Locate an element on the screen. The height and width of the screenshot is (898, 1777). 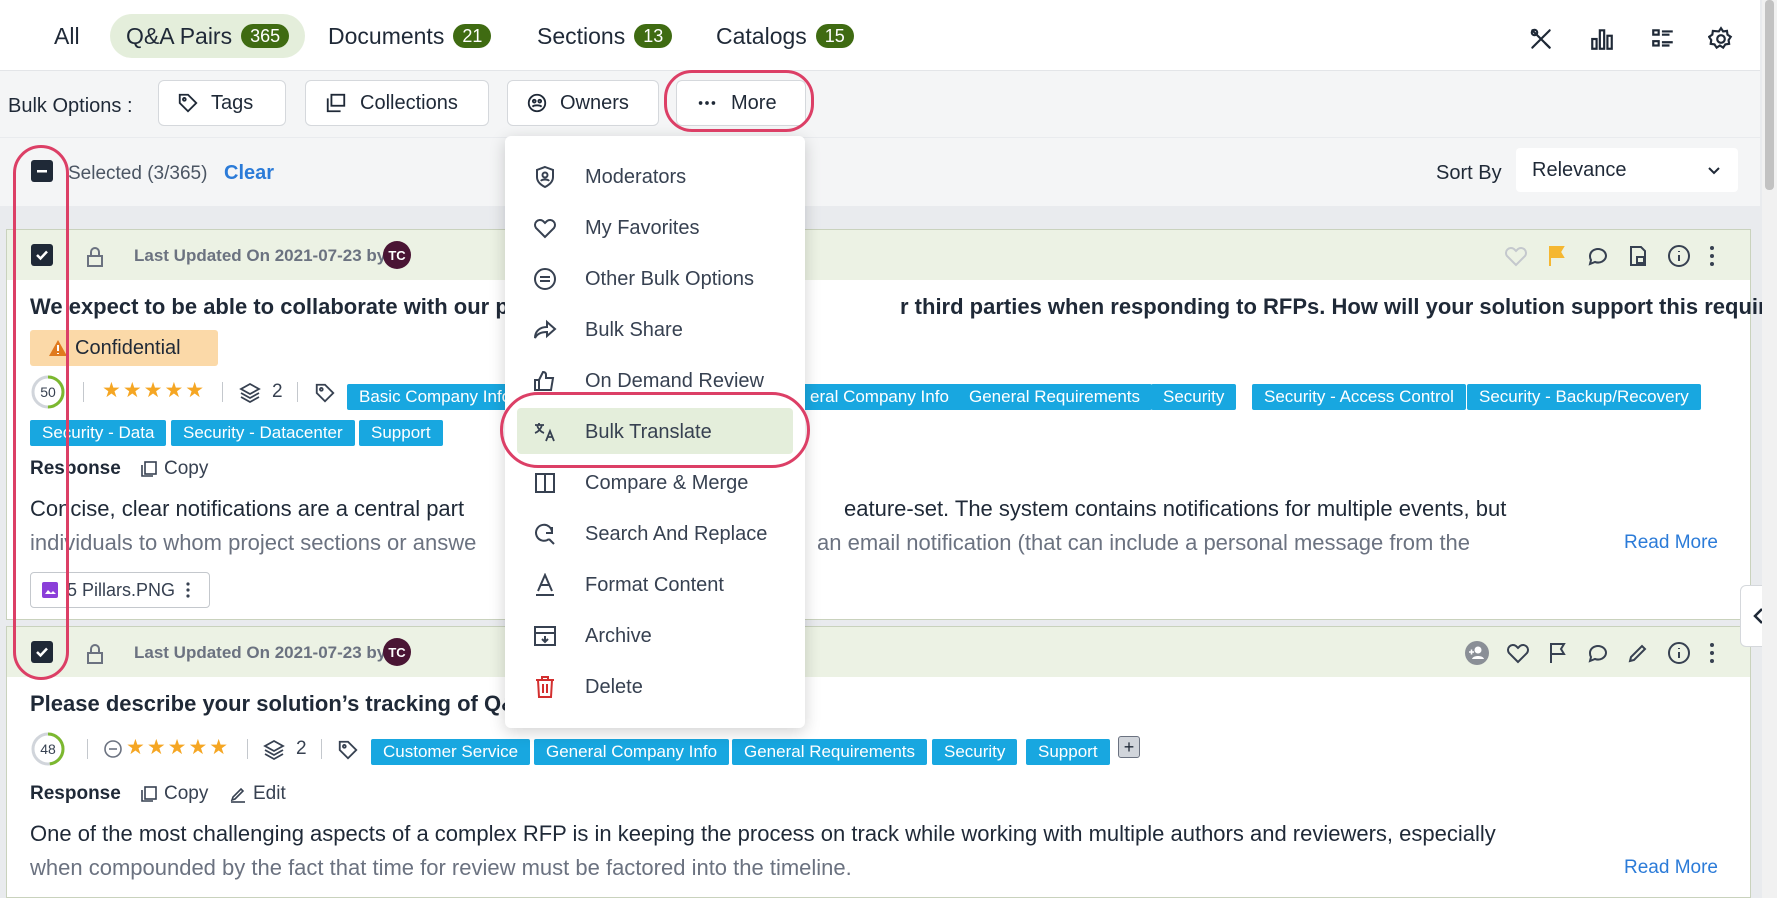
owners-button: Owners is located at coordinates (583, 103).